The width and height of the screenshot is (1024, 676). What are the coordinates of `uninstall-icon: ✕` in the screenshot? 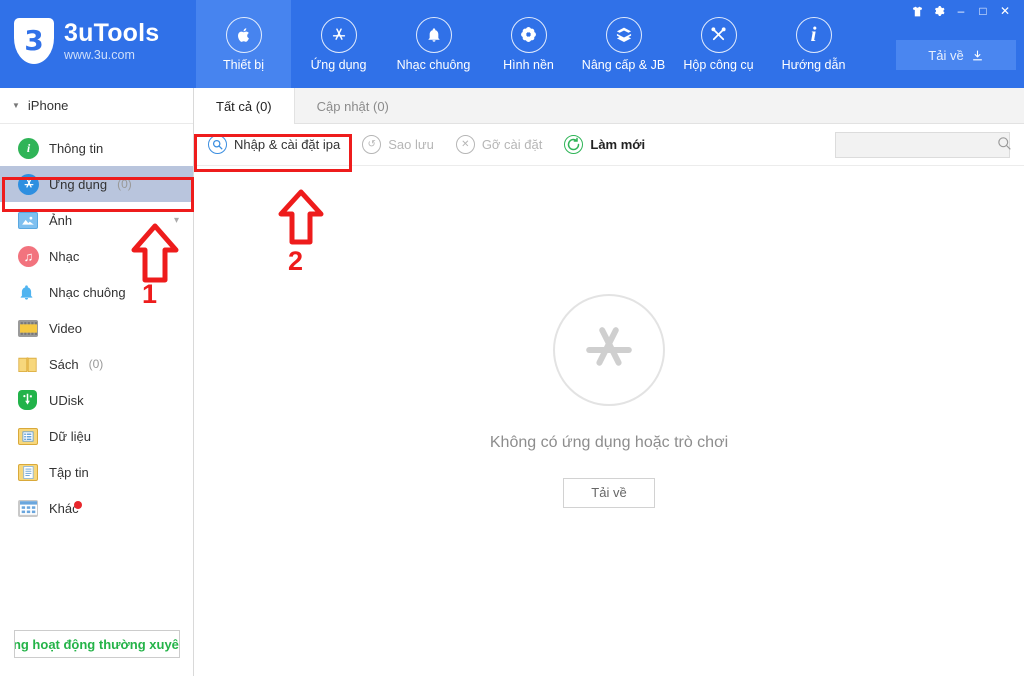 It's located at (465, 144).